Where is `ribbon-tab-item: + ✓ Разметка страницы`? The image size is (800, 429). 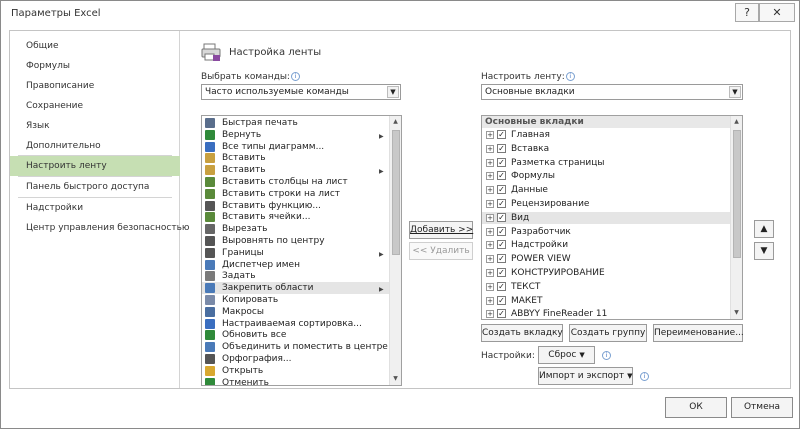 ribbon-tab-item: + ✓ Разметка страницы is located at coordinates (606, 163).